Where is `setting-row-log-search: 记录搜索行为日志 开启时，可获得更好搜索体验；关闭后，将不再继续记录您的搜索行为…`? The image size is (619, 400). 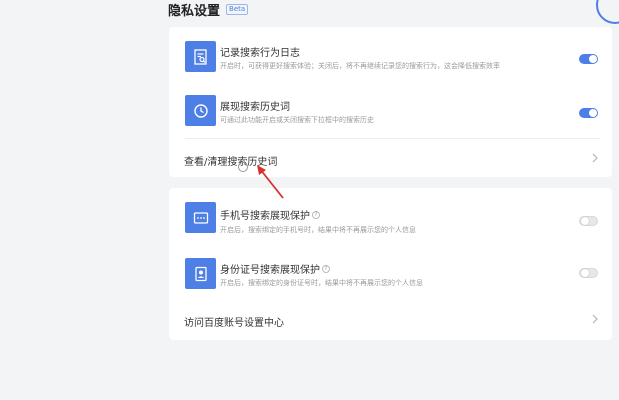 setting-row-log-search: 记录搜索行为日志 开启时，可获得更好搜索体验；关闭后，将不再继续记录您的搜索行为… is located at coordinates (390, 61).